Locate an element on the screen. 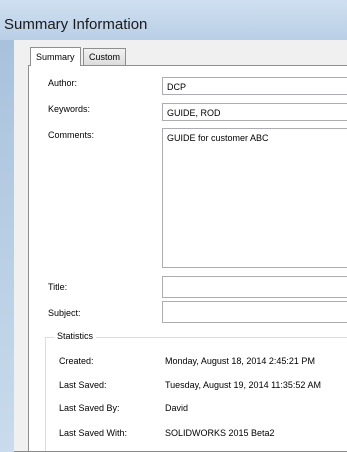  comments-label: Comments: is located at coordinates (71, 135).